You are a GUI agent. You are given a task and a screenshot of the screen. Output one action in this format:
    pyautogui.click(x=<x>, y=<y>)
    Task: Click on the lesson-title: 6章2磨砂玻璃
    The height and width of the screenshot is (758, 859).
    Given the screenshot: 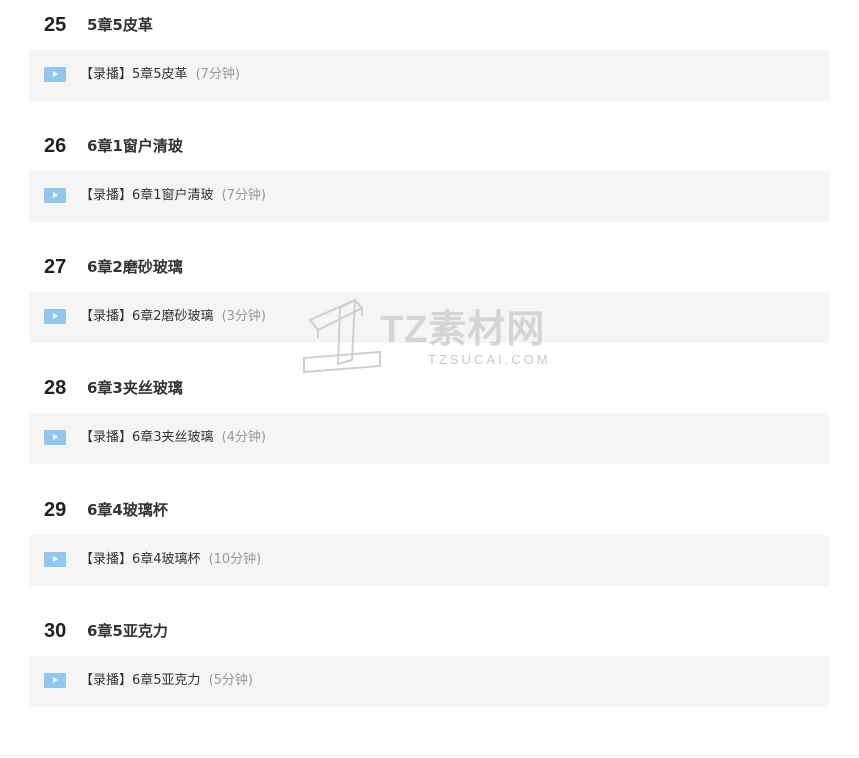 What is the action you would take?
    pyautogui.click(x=173, y=316)
    